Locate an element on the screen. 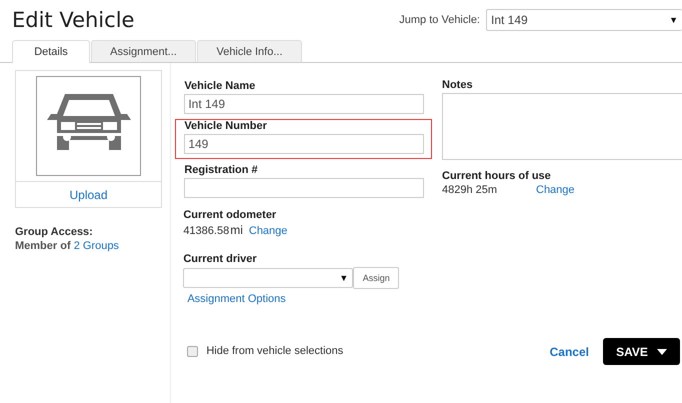 The width and height of the screenshot is (682, 403). driver-label: Current driver is located at coordinates (220, 259).